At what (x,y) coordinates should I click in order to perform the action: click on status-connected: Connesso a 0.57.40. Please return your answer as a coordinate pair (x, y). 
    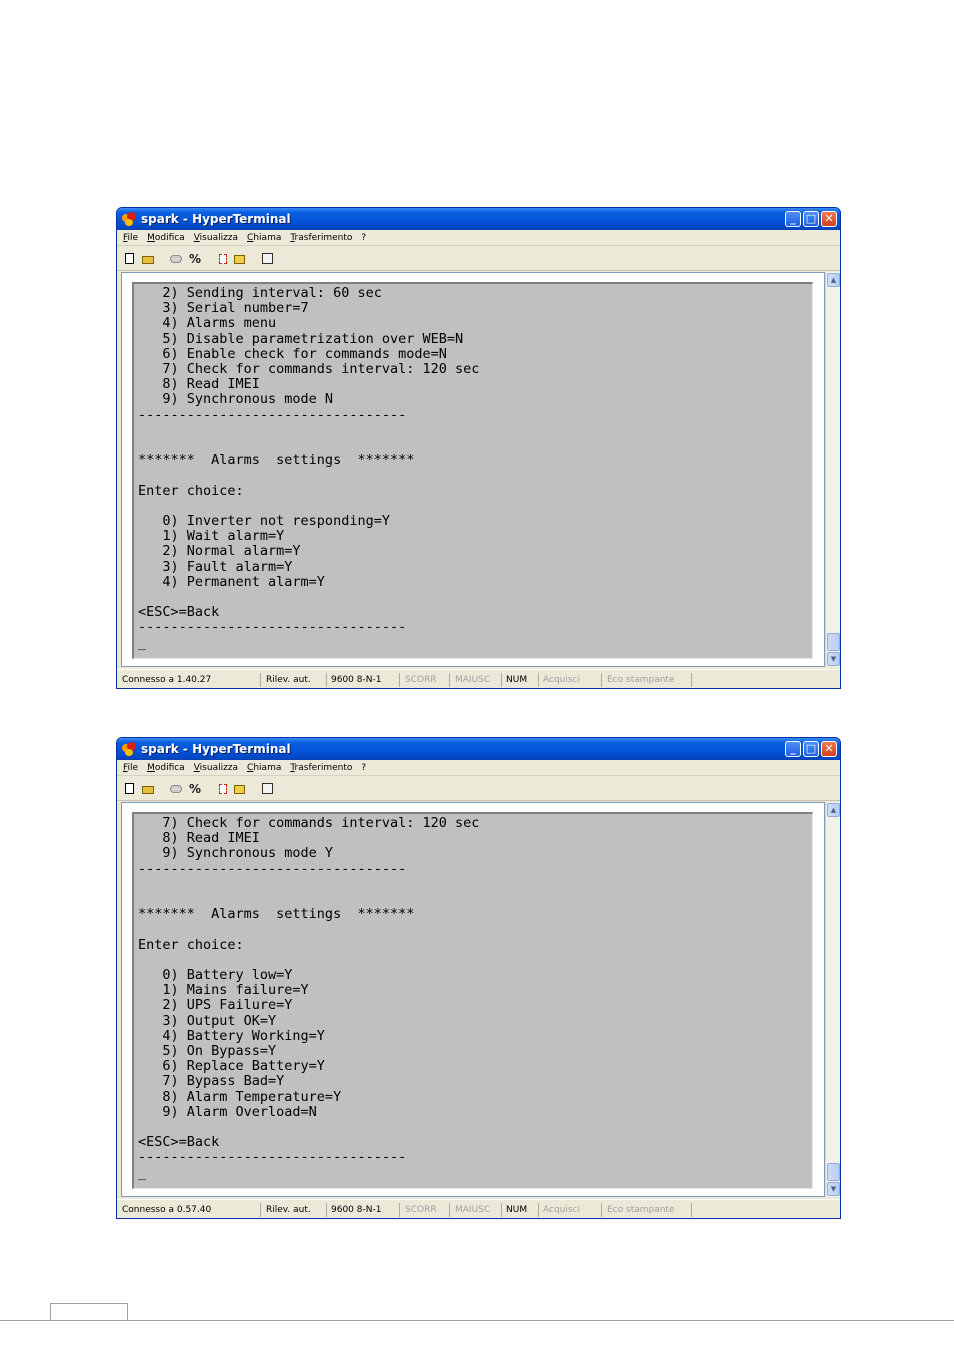
    Looking at the image, I should click on (190, 1210).